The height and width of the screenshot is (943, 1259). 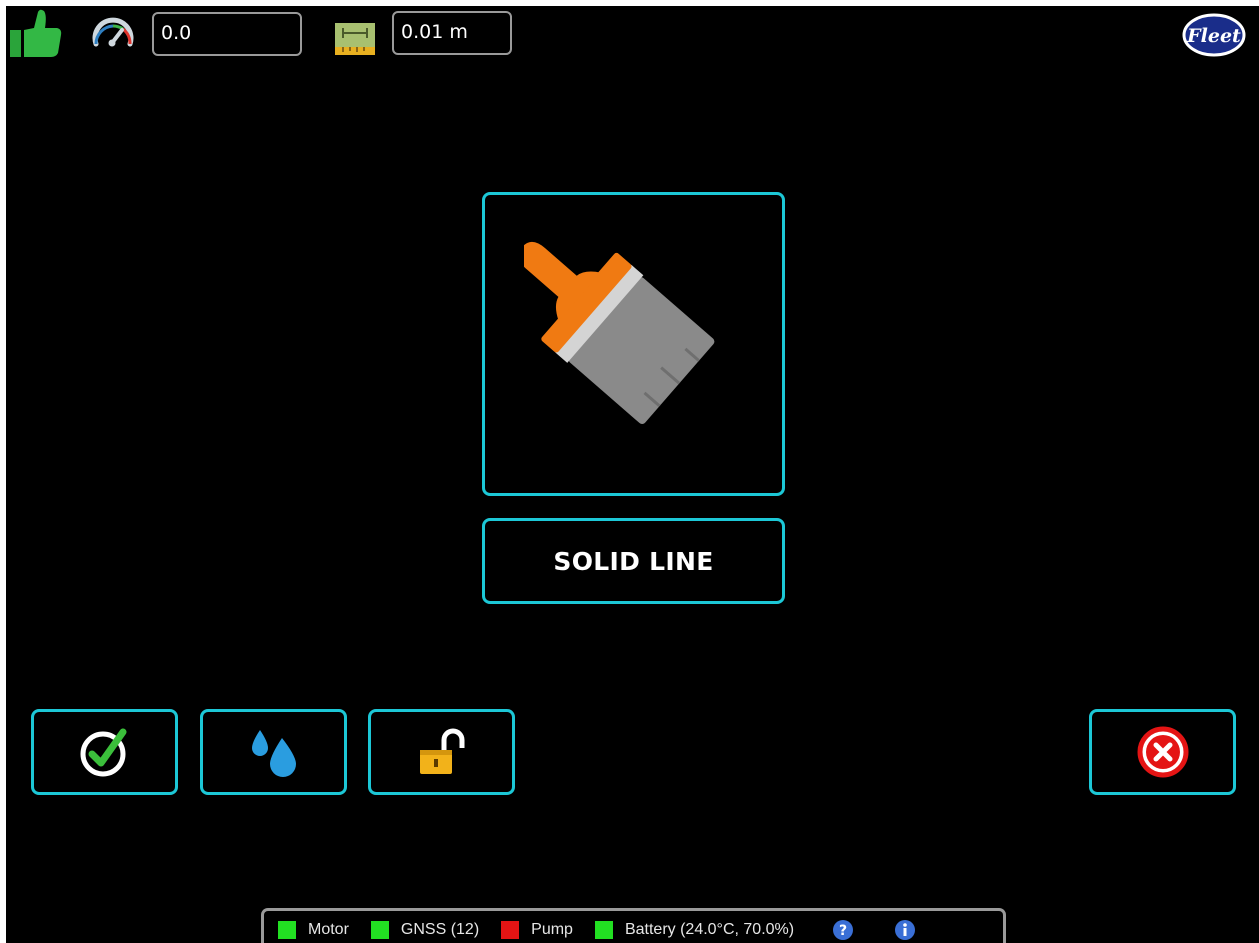 I want to click on fleet-logo: Fleet, so click(x=1214, y=35).